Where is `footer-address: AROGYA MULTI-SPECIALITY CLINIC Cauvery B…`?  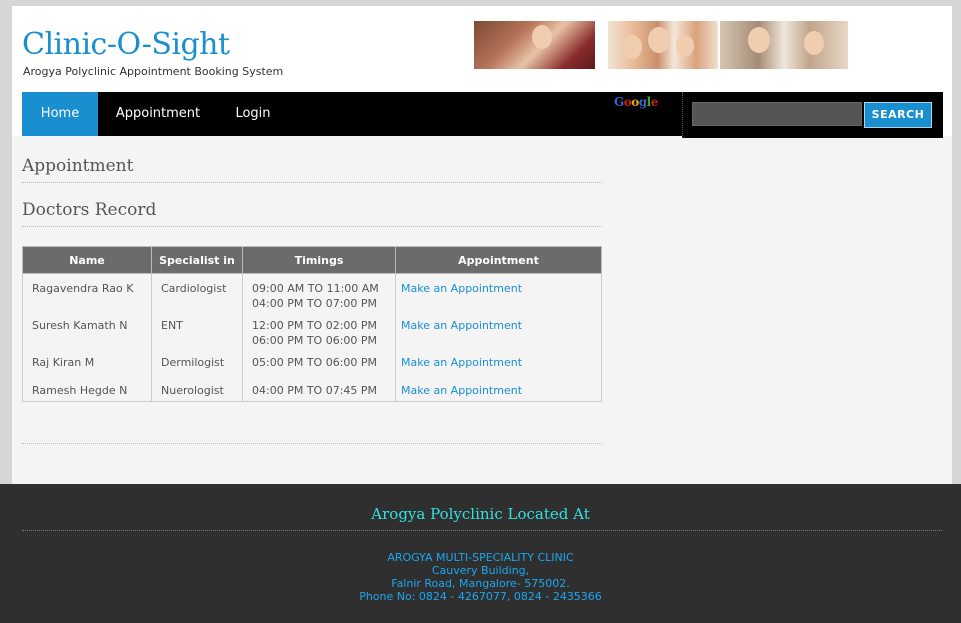
footer-address: AROGYA MULTI-SPECIALITY CLINIC Cauvery B… is located at coordinates (480, 577).